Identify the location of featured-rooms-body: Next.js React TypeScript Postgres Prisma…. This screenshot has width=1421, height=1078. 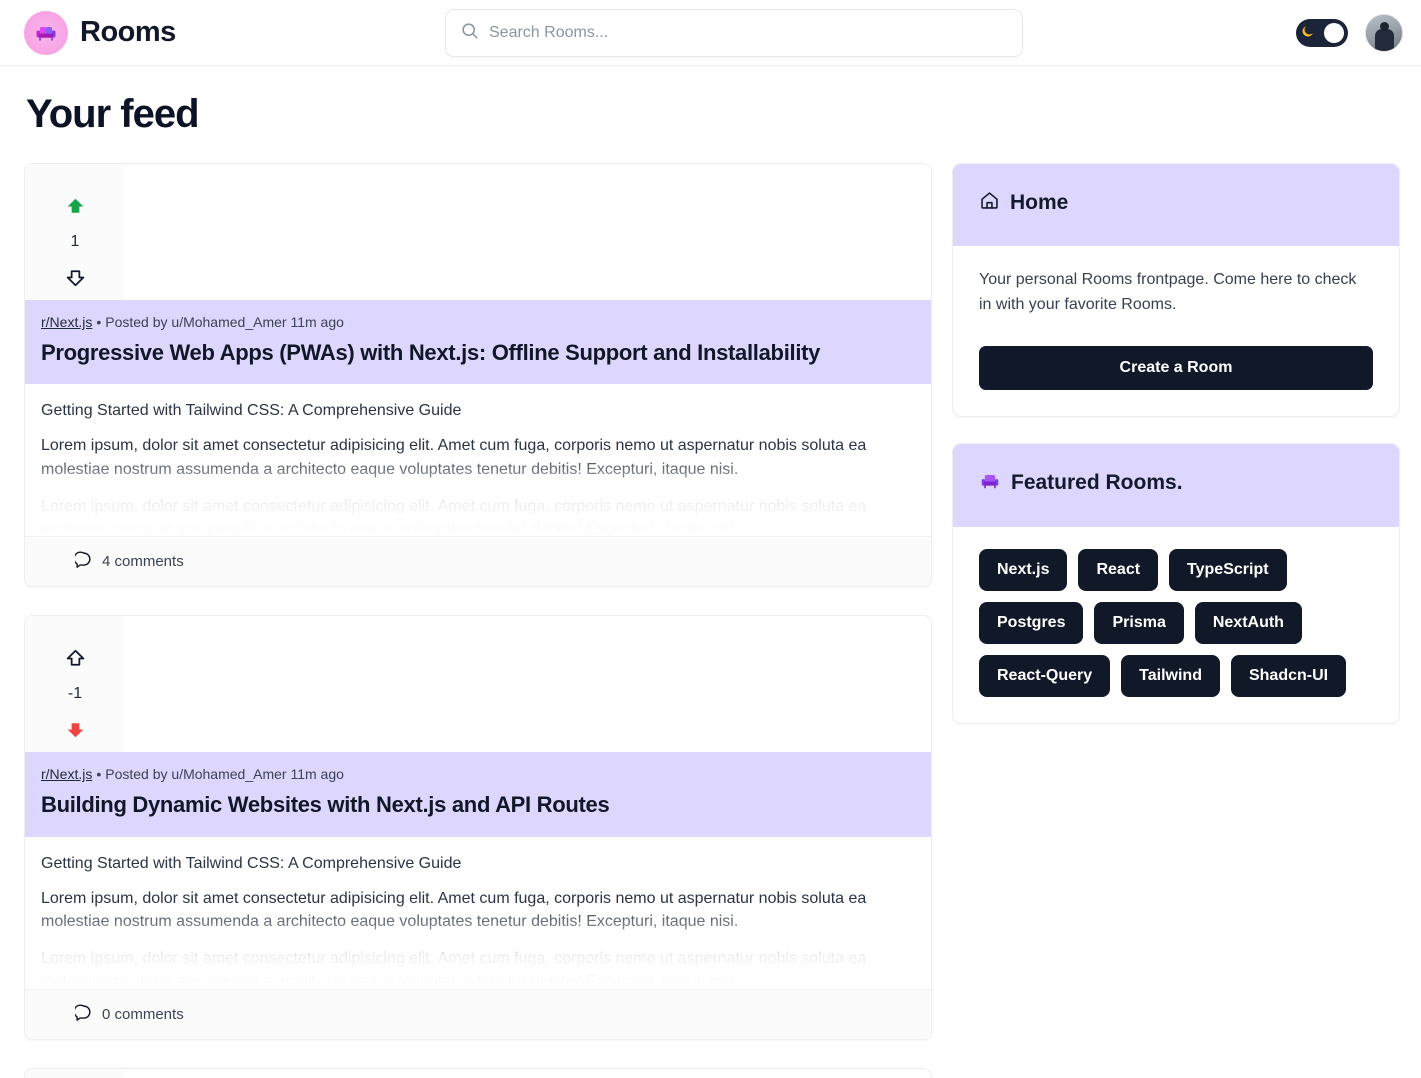
(1176, 625).